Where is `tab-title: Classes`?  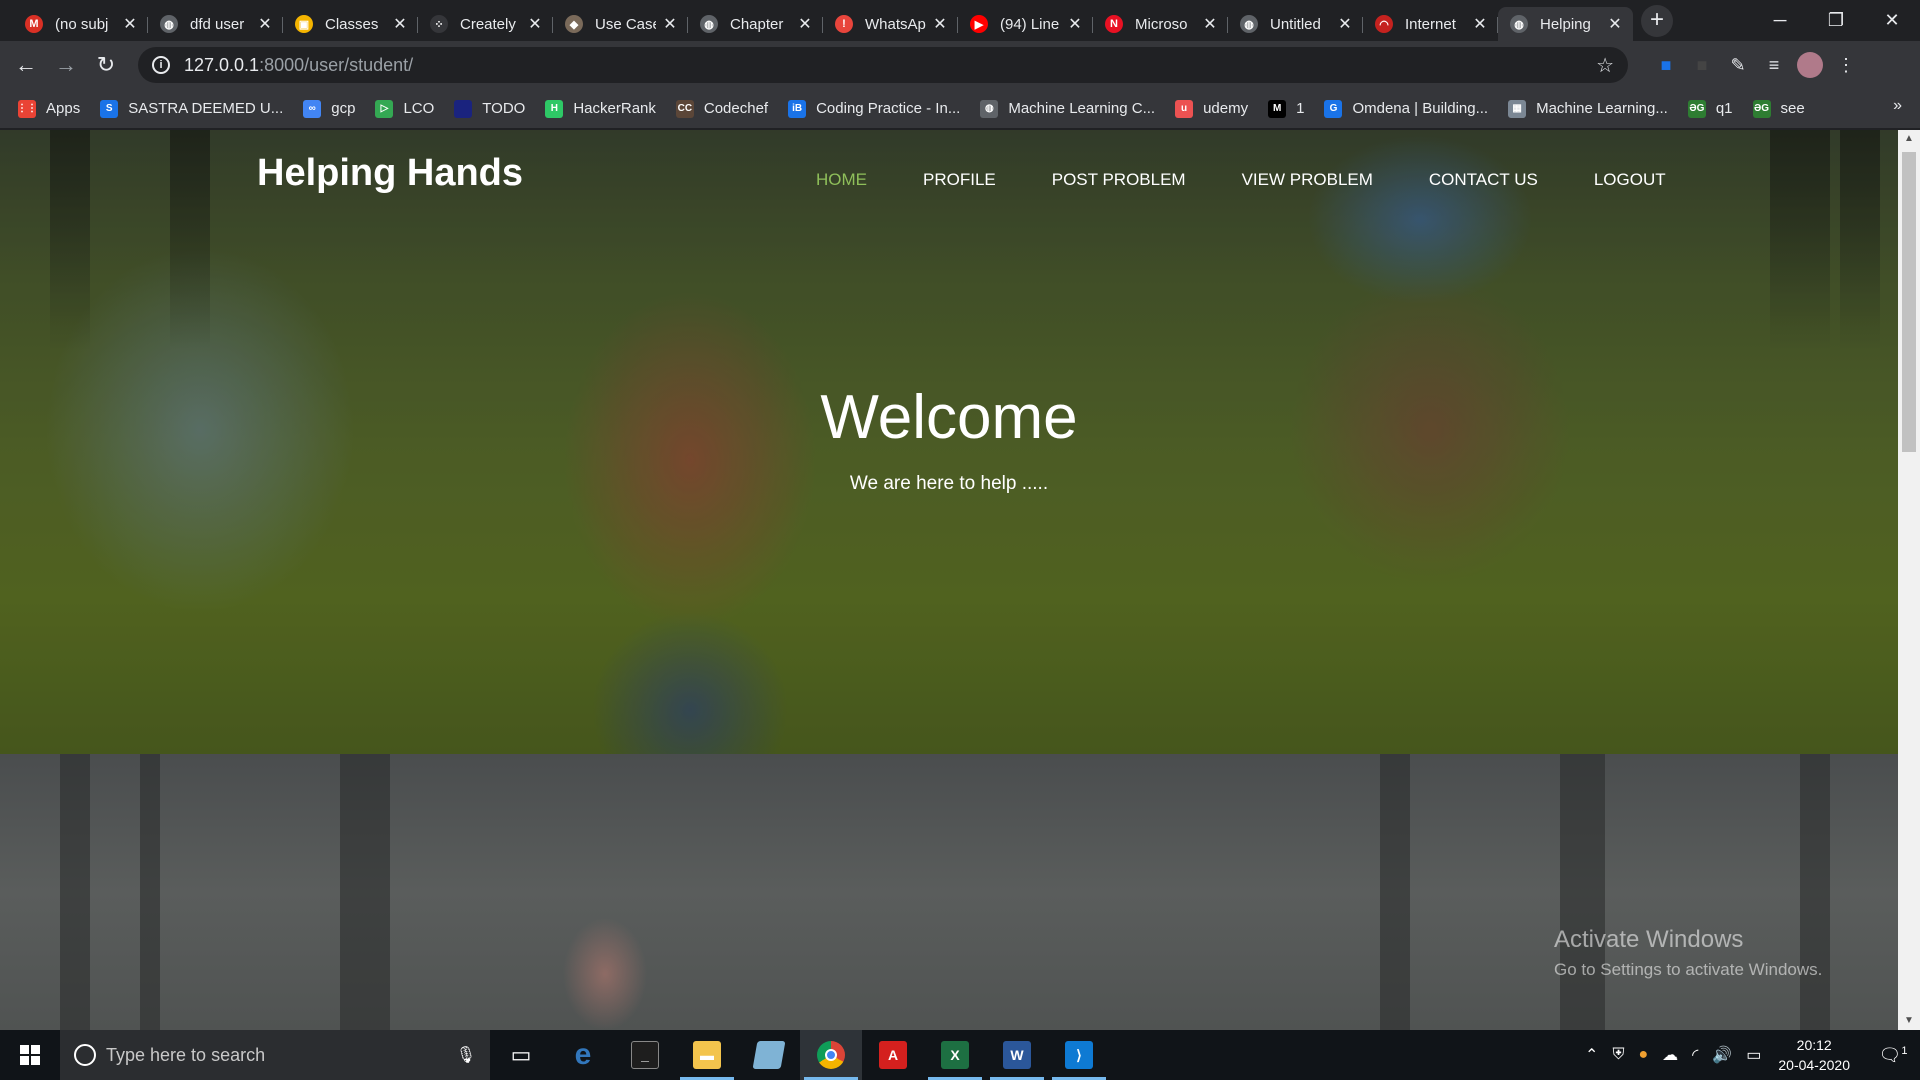
tab-title: Classes is located at coordinates (352, 24).